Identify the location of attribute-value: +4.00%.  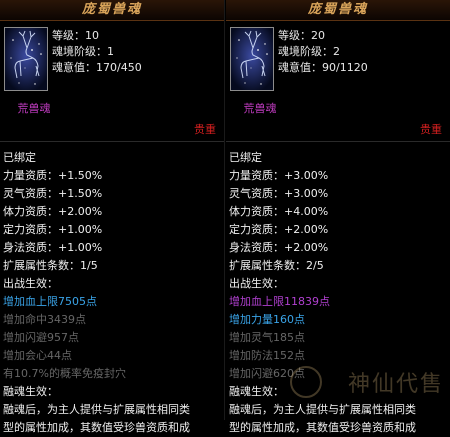
(306, 211).